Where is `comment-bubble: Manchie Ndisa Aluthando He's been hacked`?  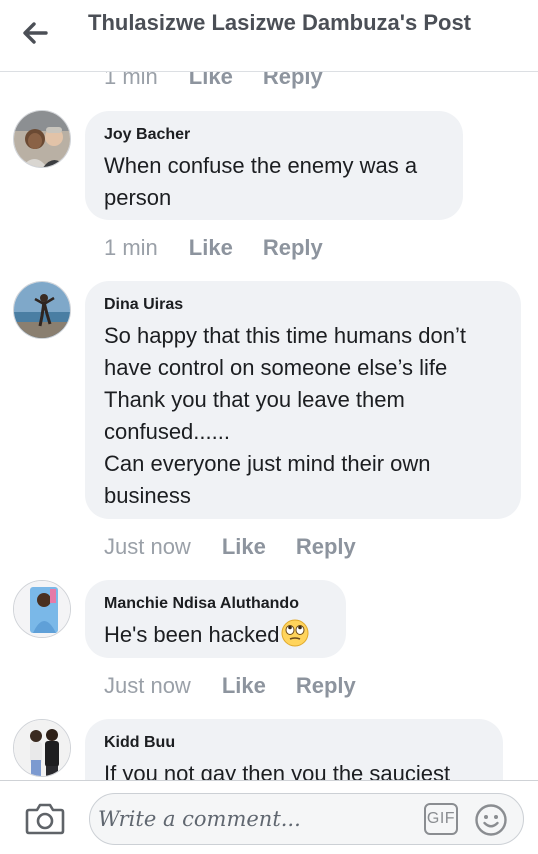 comment-bubble: Manchie Ndisa Aluthando He's been hacked is located at coordinates (215, 619).